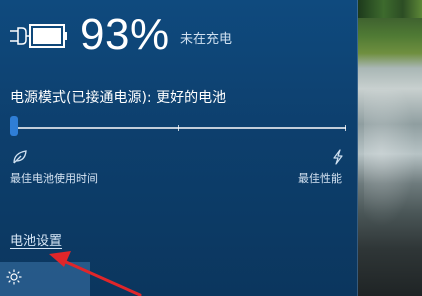 The width and height of the screenshot is (422, 296). I want to click on power-mode-slider-track, so click(180, 128).